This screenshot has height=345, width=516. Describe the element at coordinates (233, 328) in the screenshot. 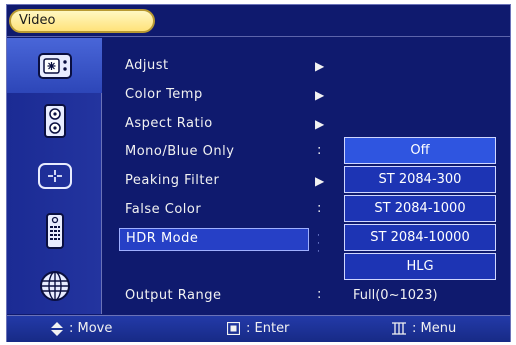

I see `enter-button-icon` at that location.